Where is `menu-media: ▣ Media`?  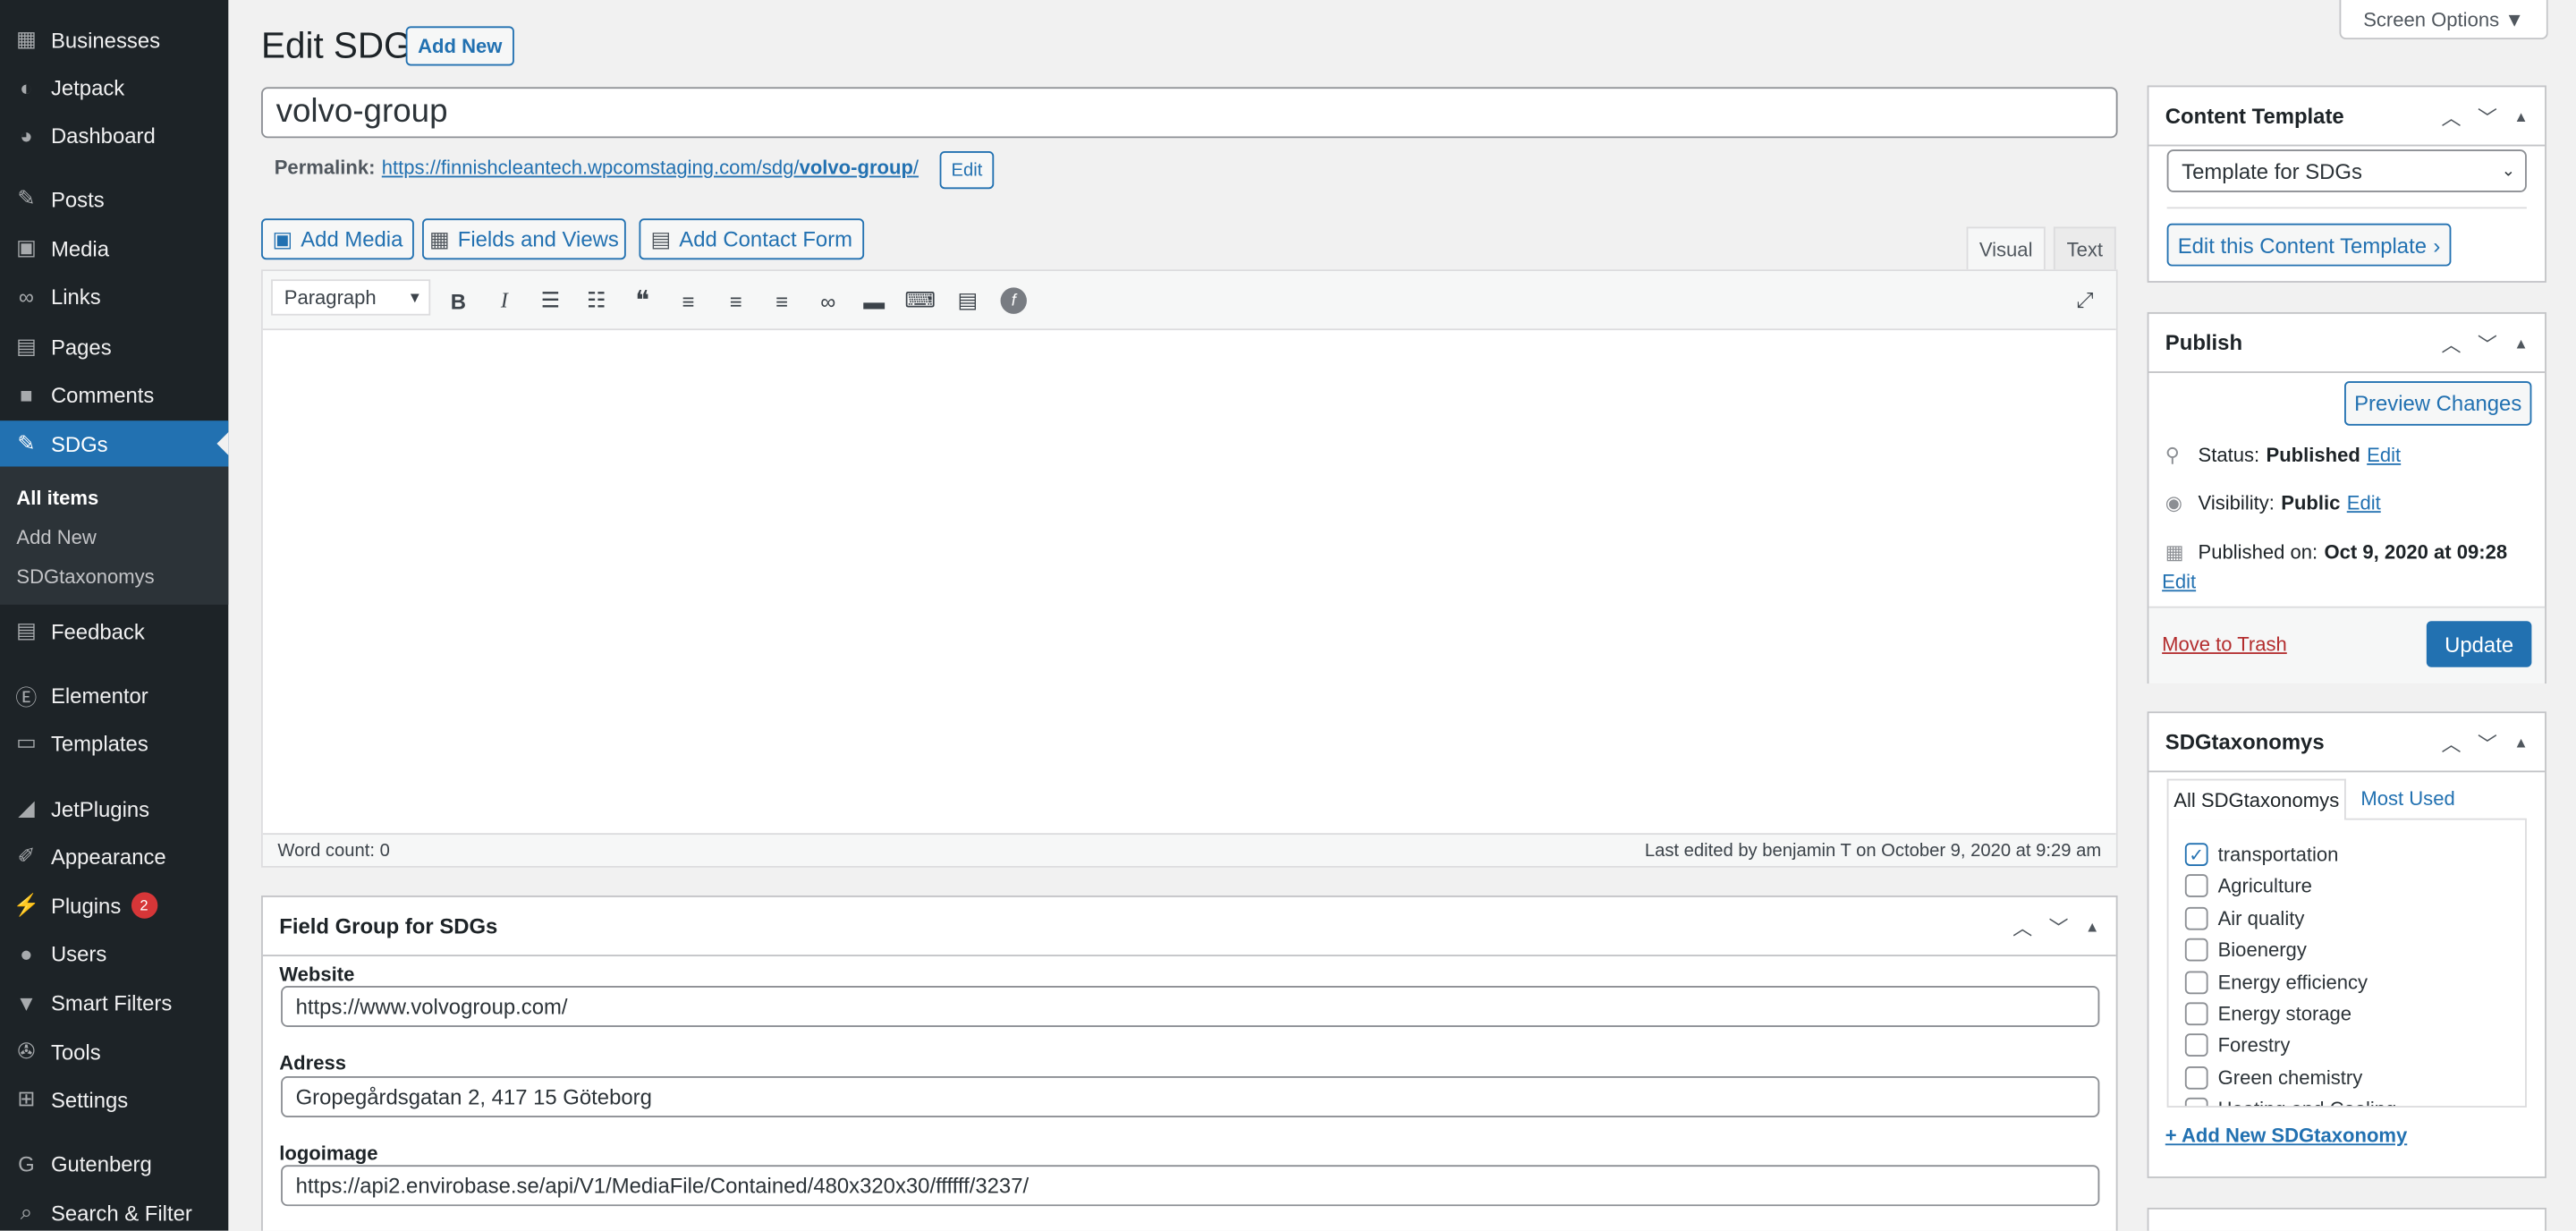 menu-media: ▣ Media is located at coordinates (114, 248).